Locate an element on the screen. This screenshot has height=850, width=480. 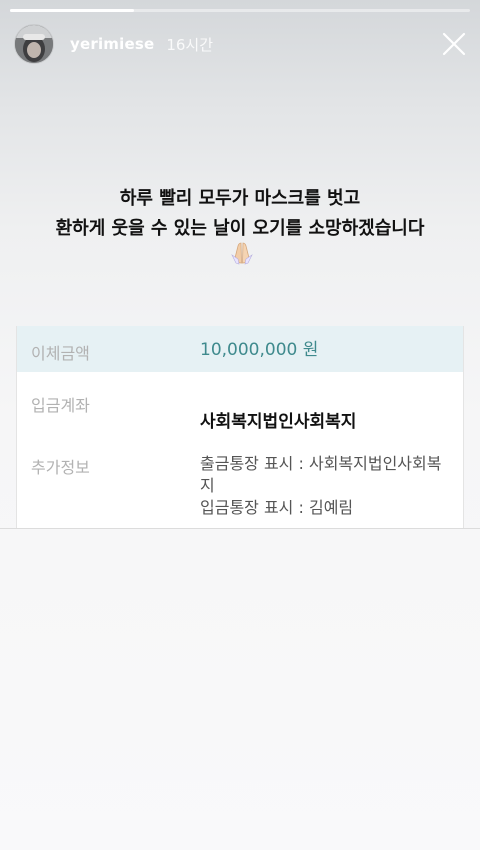
caption-line-1: 하루 빨리 모두가 마스크를 벗고 is located at coordinates (240, 198).